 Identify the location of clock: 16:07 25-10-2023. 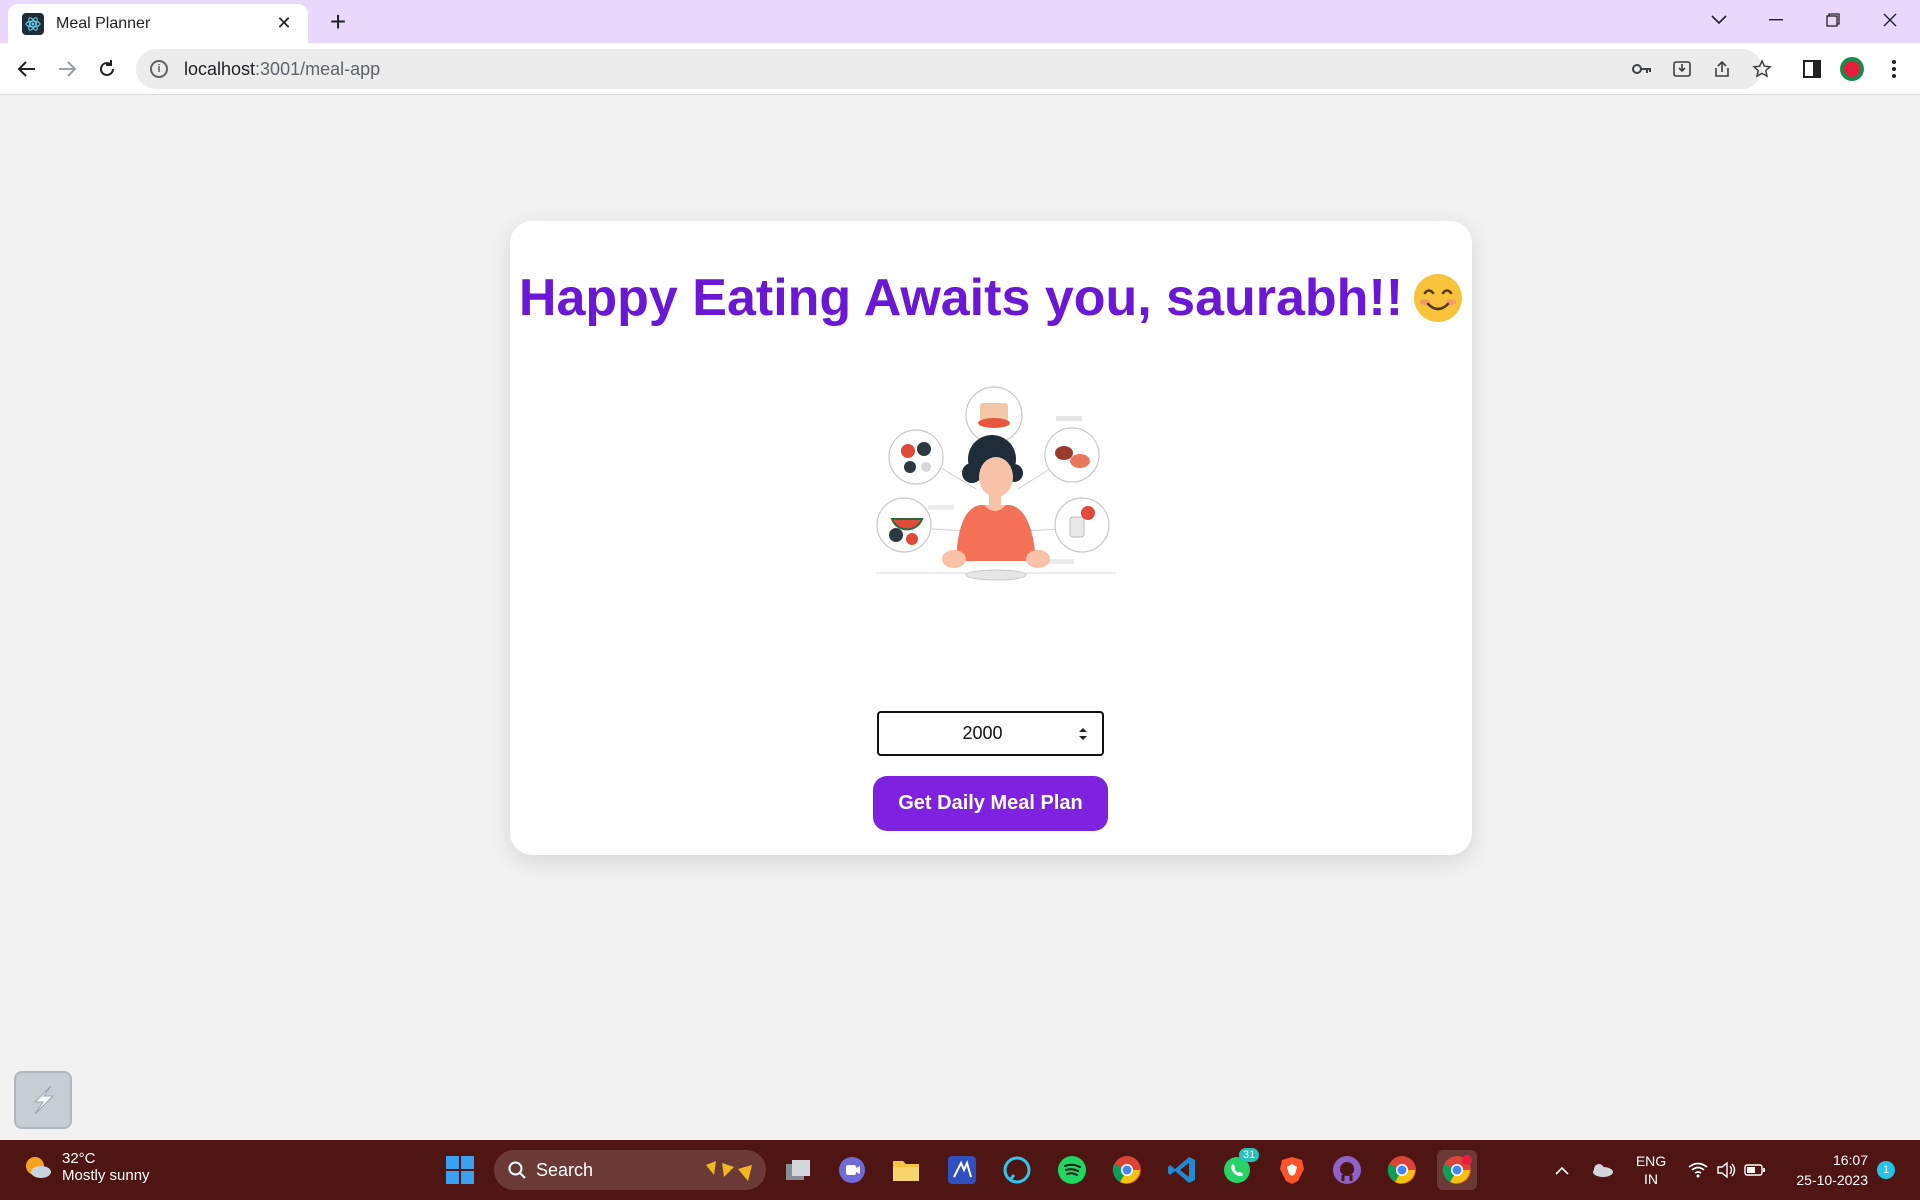
(1825, 1170).